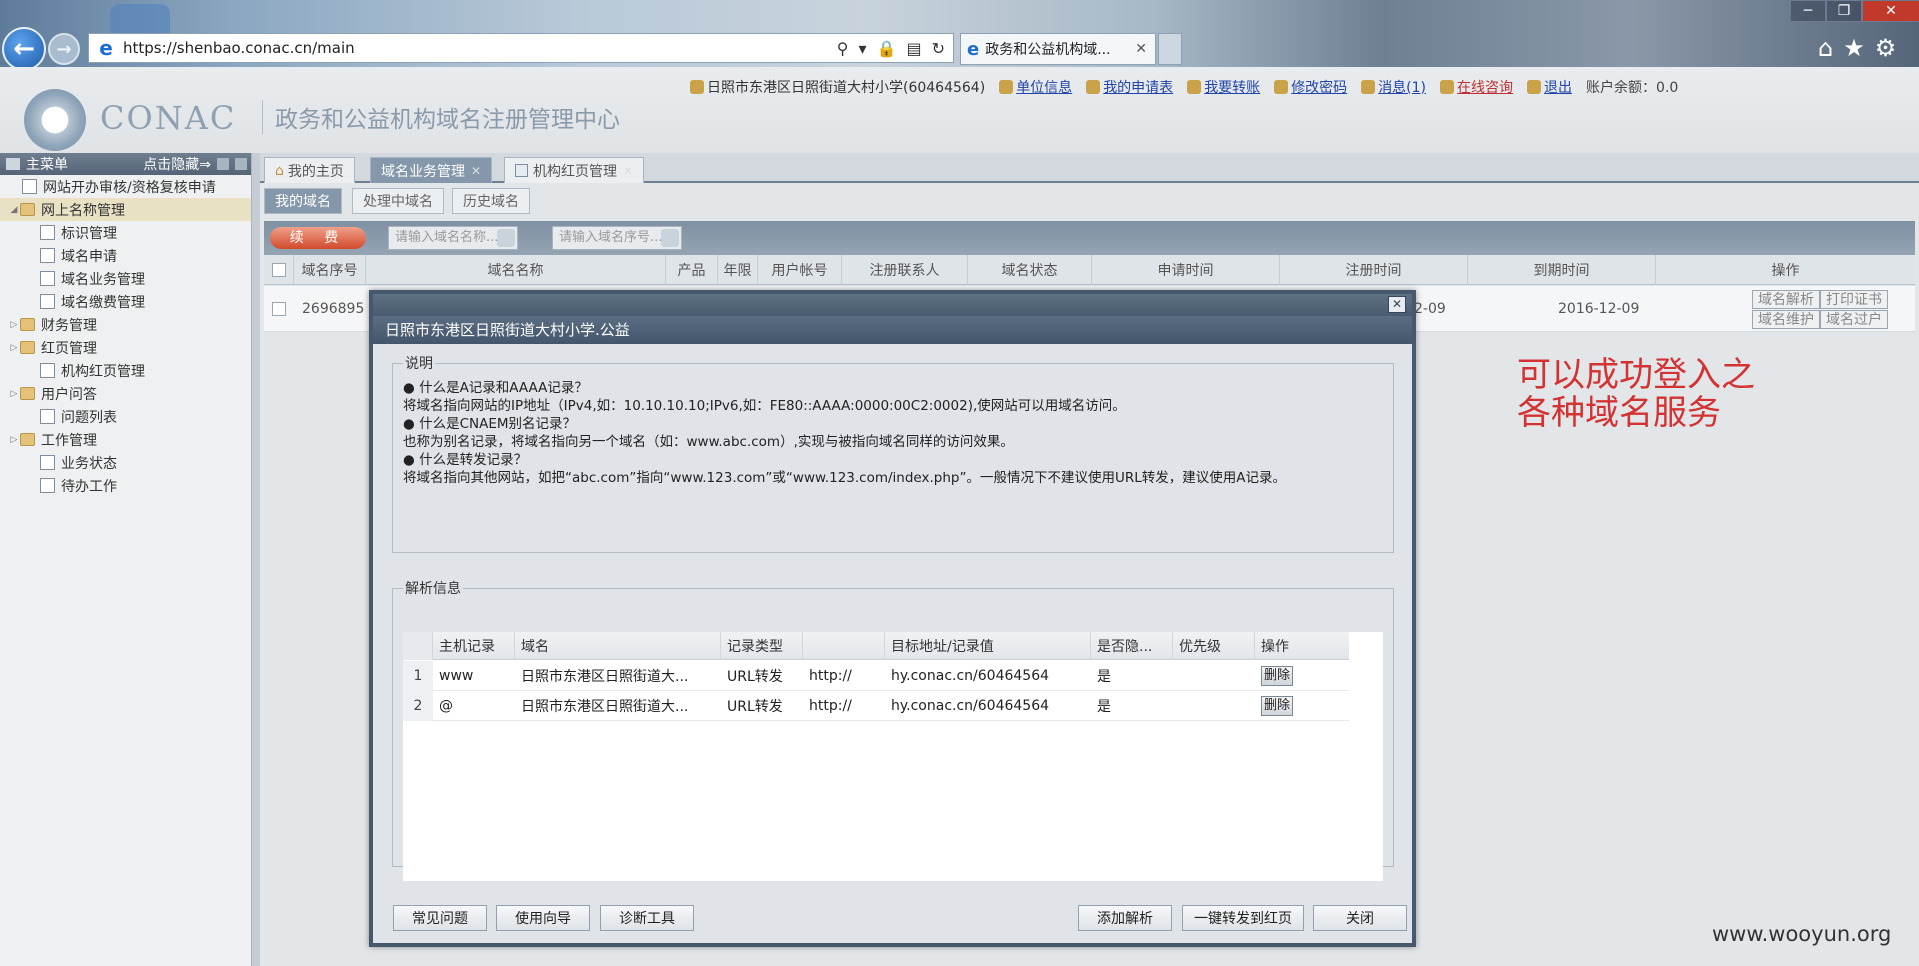 Image resolution: width=1919 pixels, height=966 pixels. What do you see at coordinates (1562, 270) in the screenshot?
I see `col-header: 到期时间` at bounding box center [1562, 270].